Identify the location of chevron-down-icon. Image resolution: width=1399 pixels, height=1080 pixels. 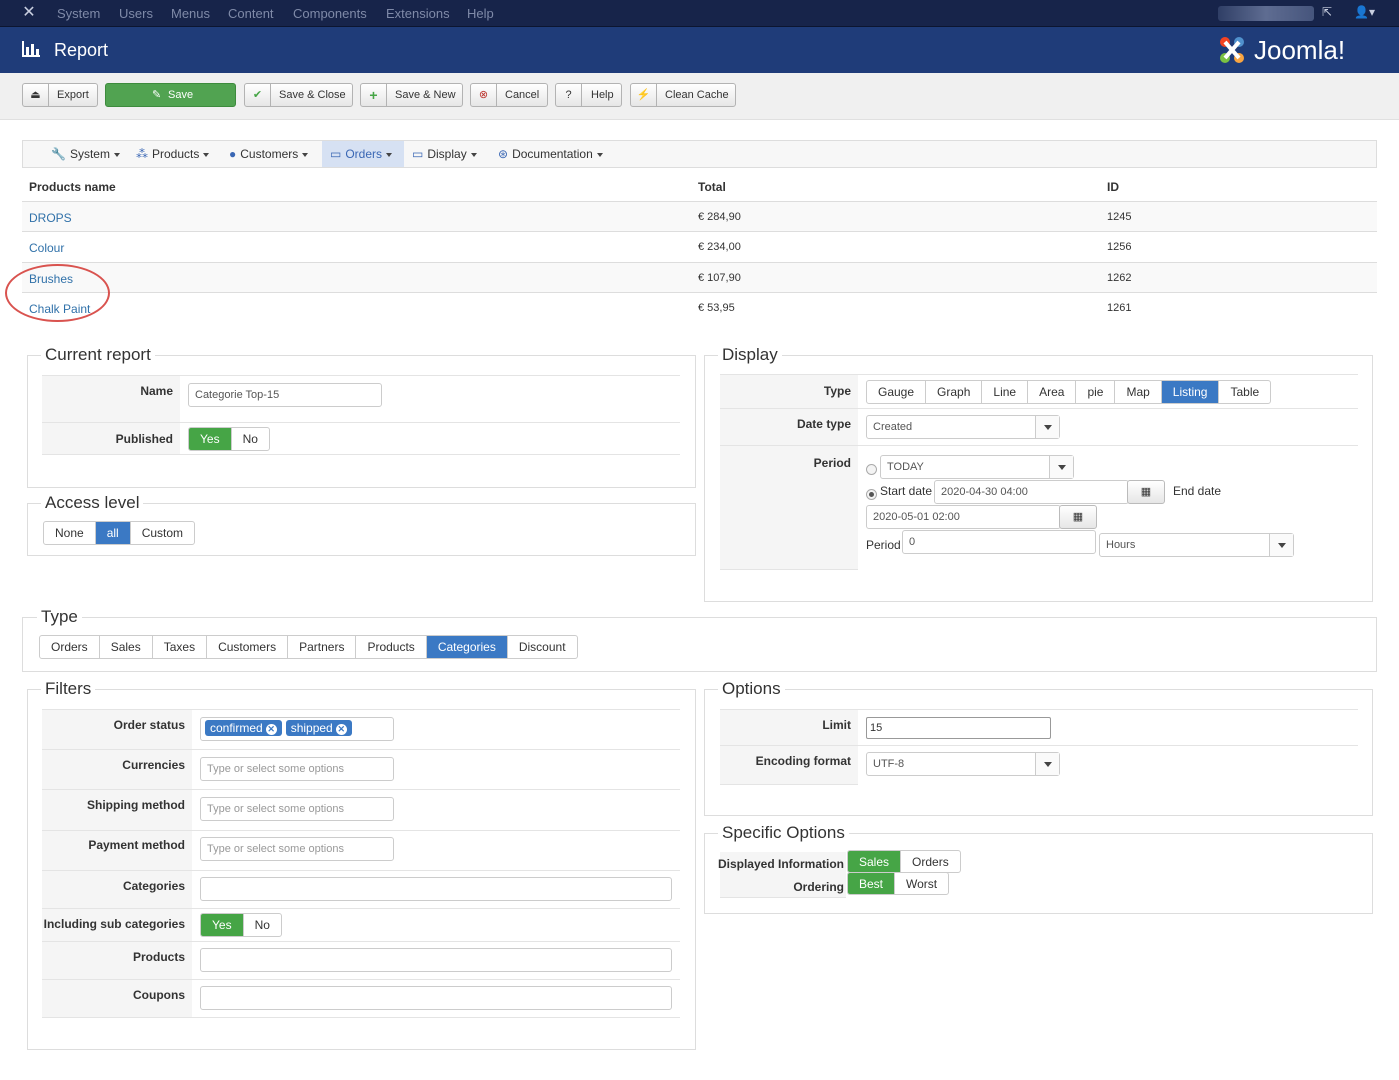
(1281, 545).